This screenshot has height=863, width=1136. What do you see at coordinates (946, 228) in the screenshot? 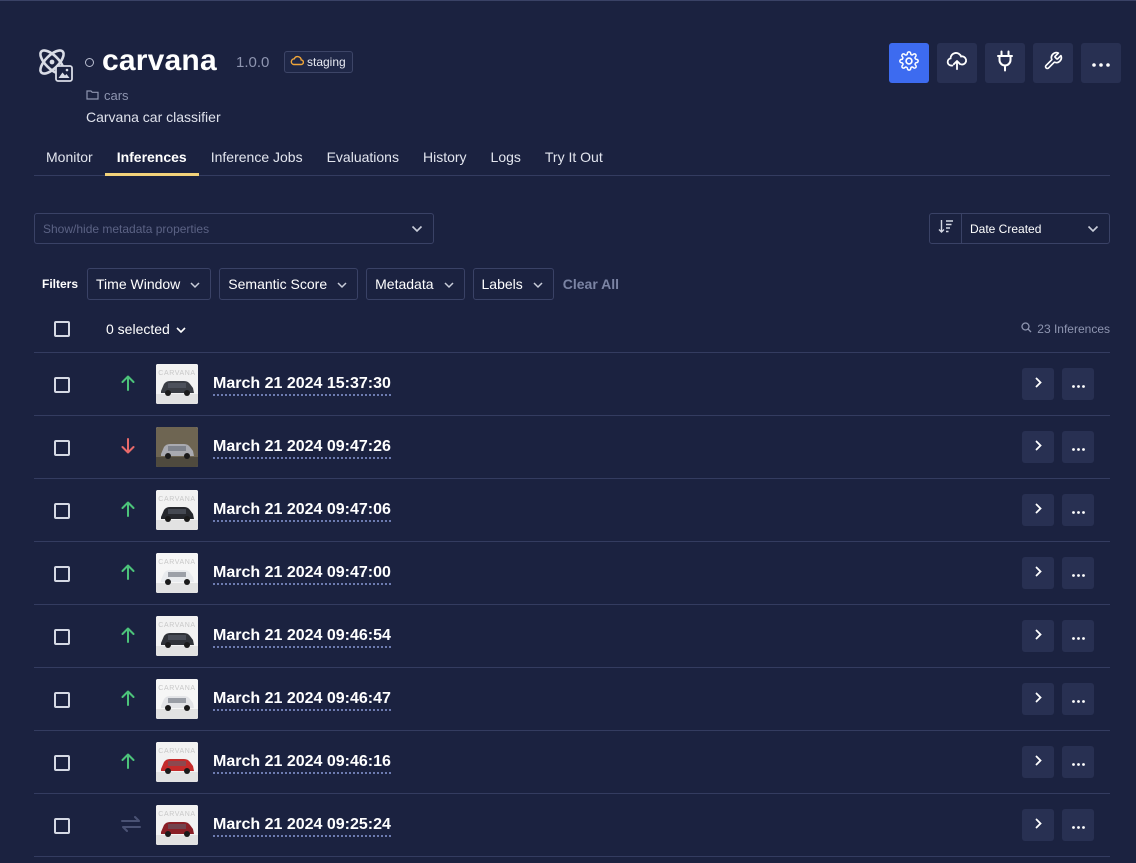
I see `sort-direction-button` at bounding box center [946, 228].